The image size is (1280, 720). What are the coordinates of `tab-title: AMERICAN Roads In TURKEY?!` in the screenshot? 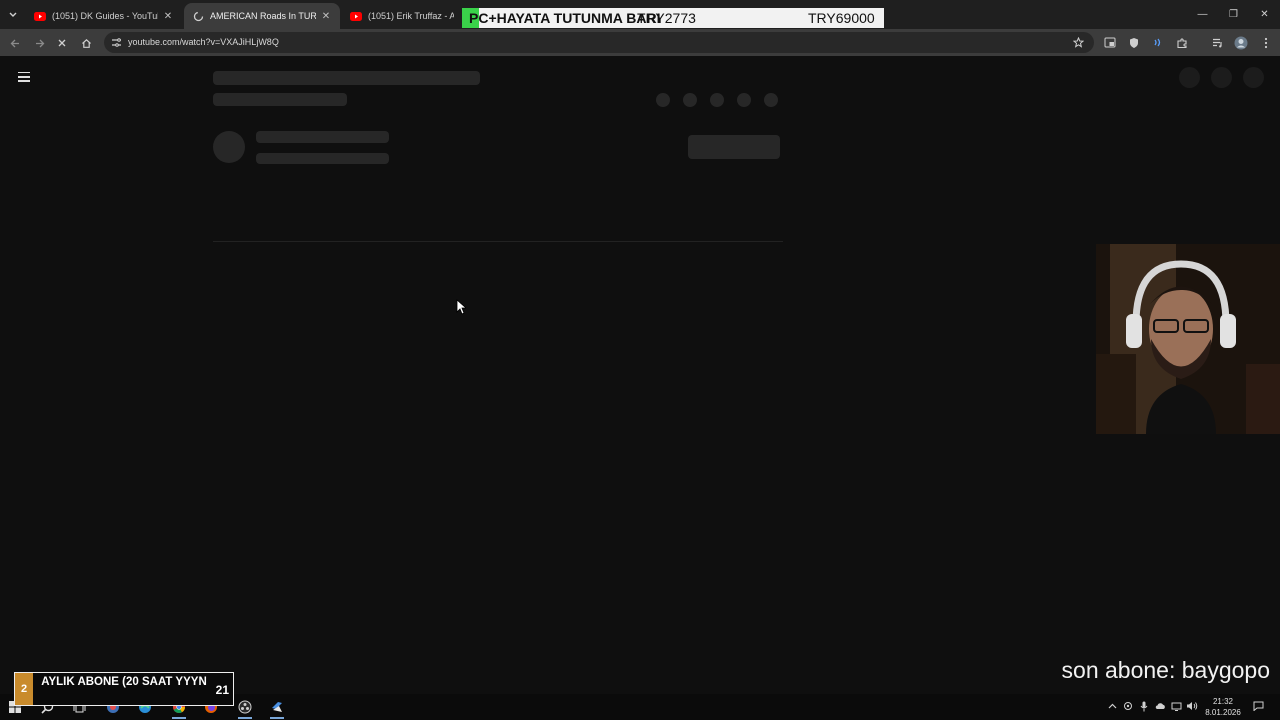 It's located at (263, 16).